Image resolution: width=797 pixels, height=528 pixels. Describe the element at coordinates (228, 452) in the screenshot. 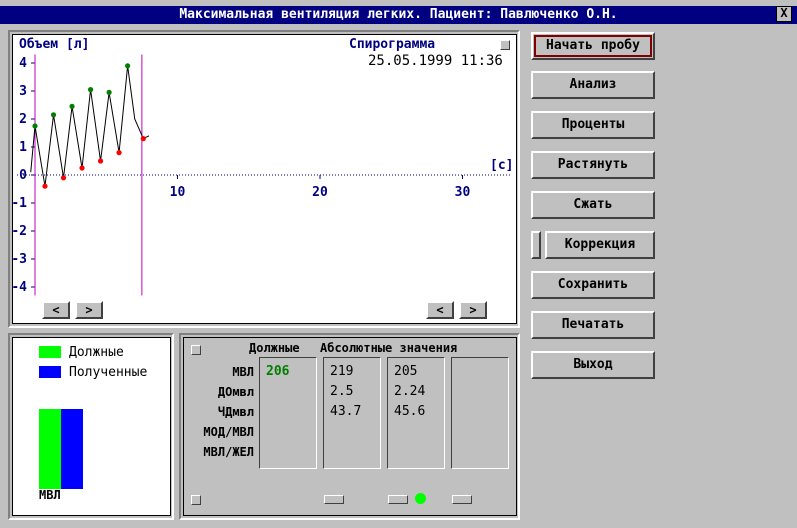

I see `row-label-mvl-zhel: МВЛ/ЖЕЛ` at that location.